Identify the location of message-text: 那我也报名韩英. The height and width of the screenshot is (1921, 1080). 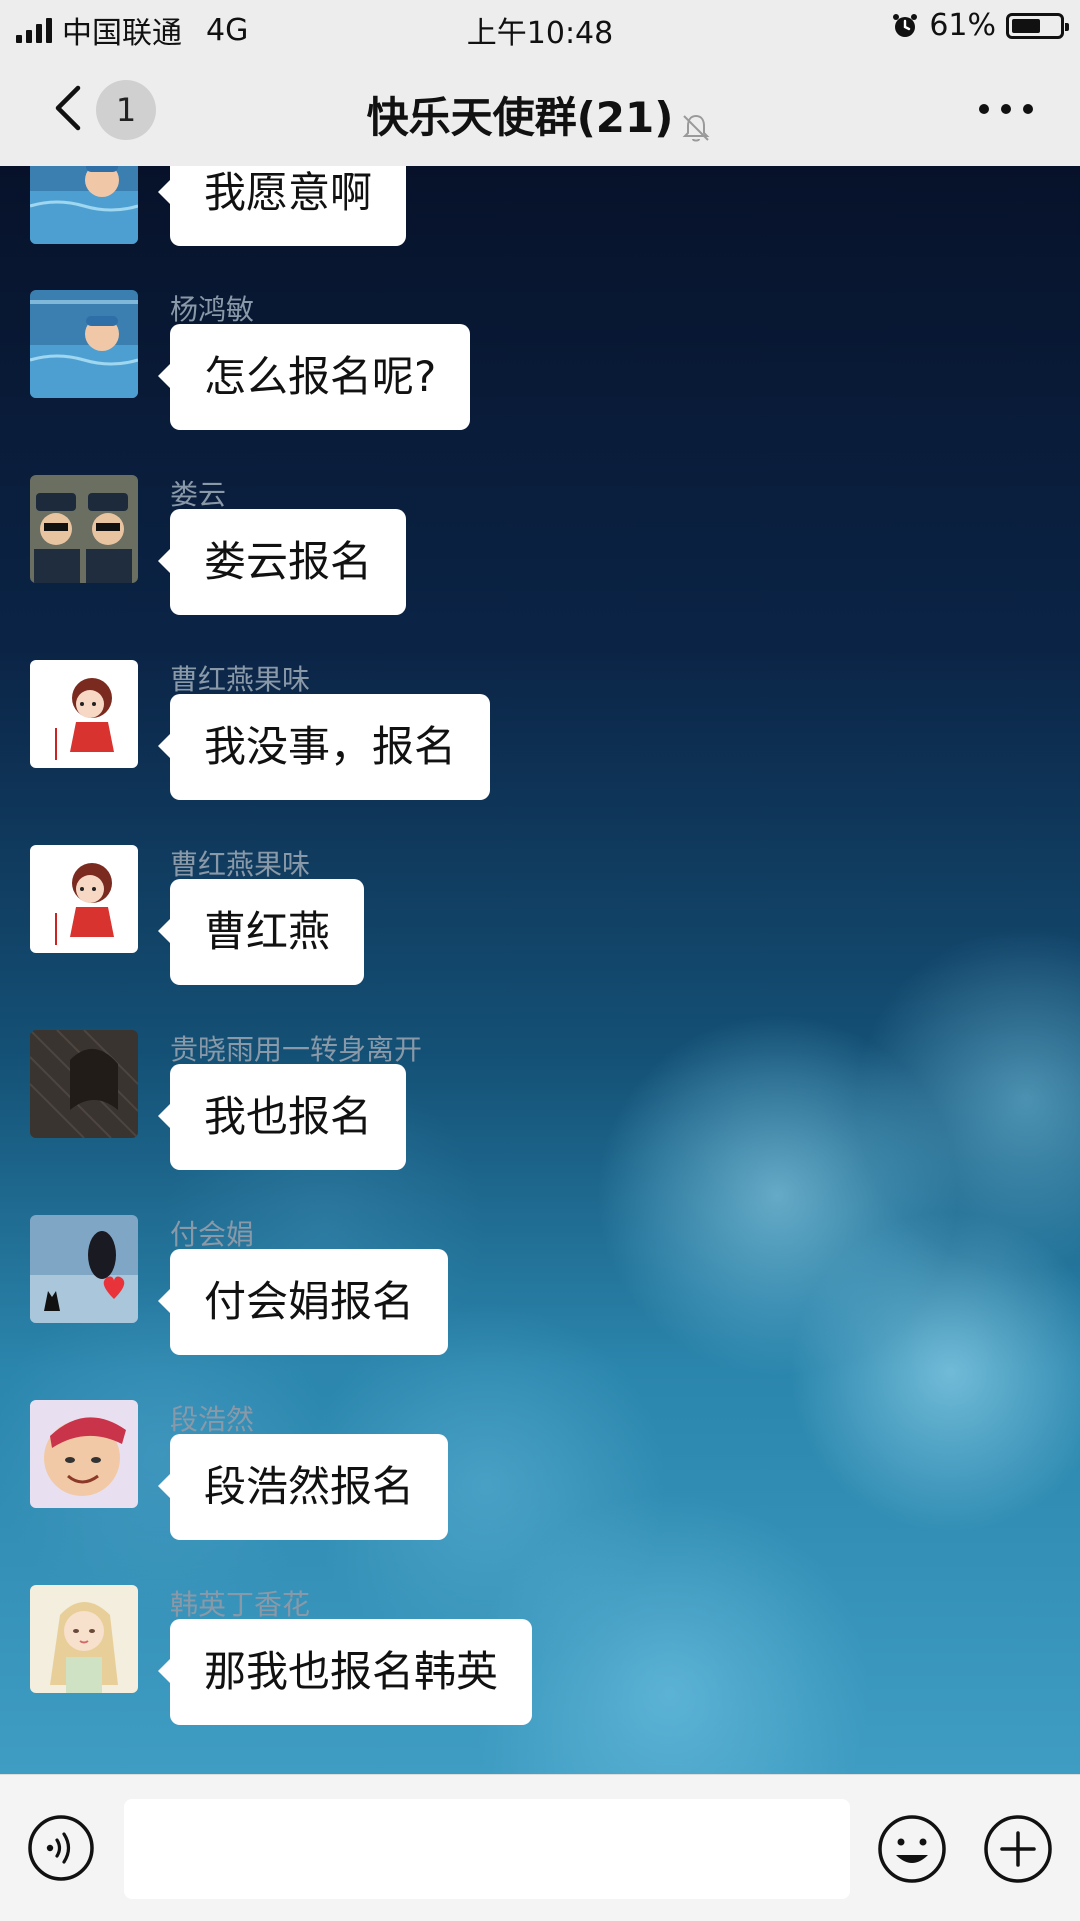
(351, 1671).